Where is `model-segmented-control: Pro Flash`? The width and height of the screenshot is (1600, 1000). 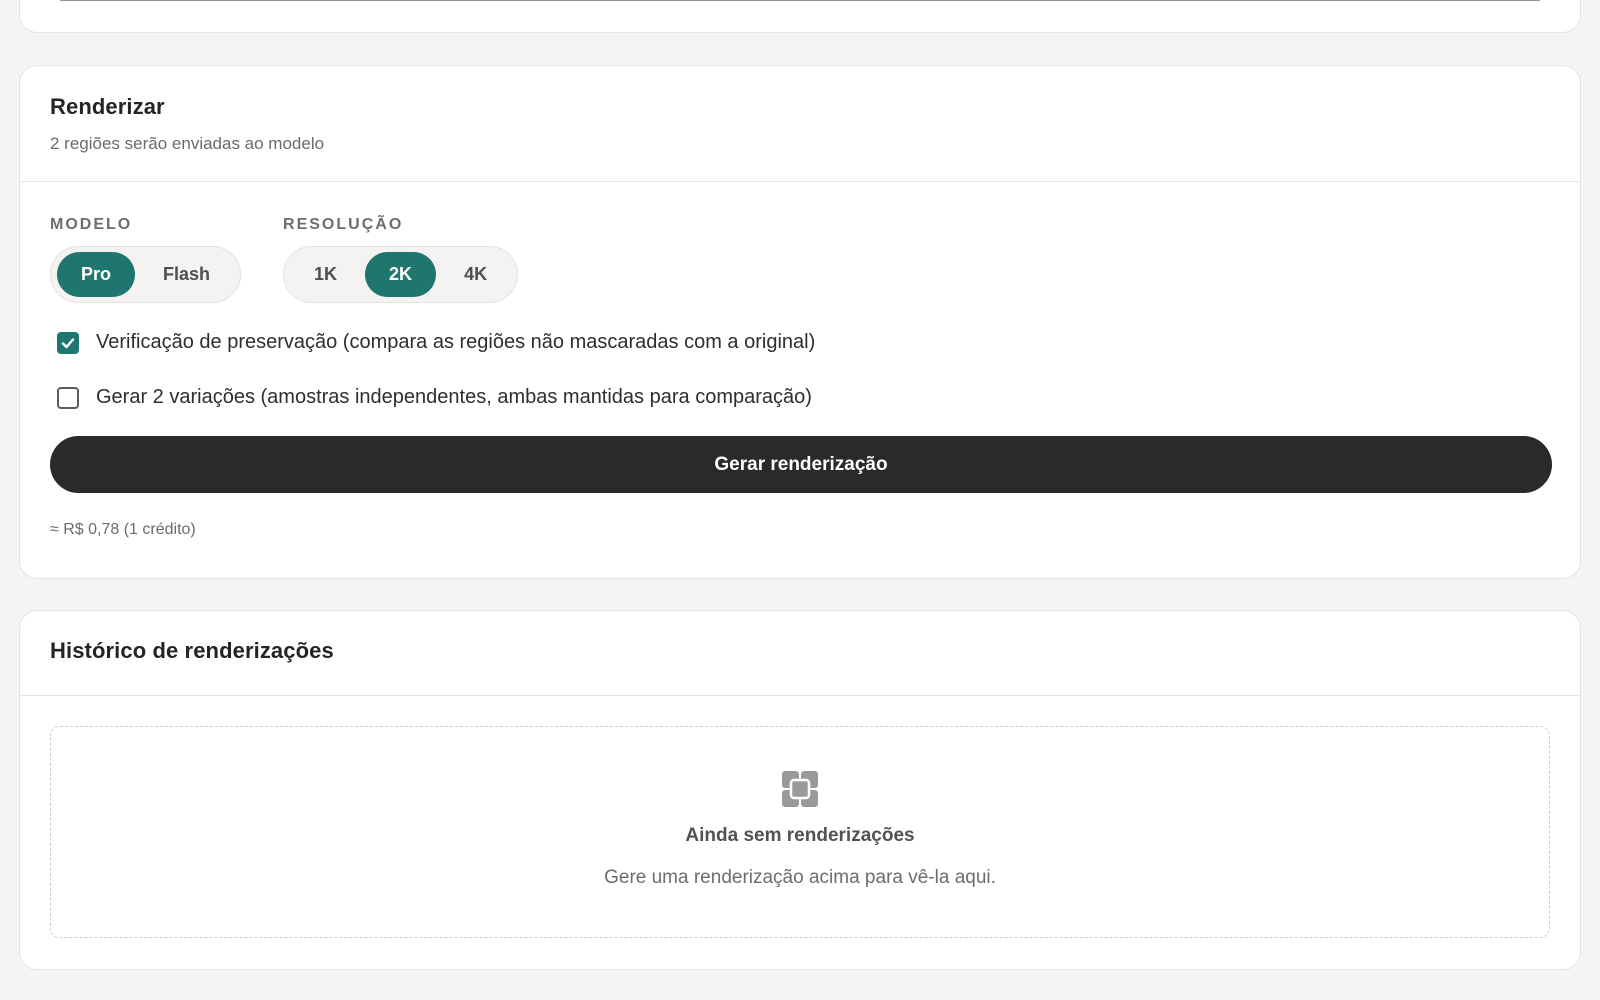 model-segmented-control: Pro Flash is located at coordinates (146, 274).